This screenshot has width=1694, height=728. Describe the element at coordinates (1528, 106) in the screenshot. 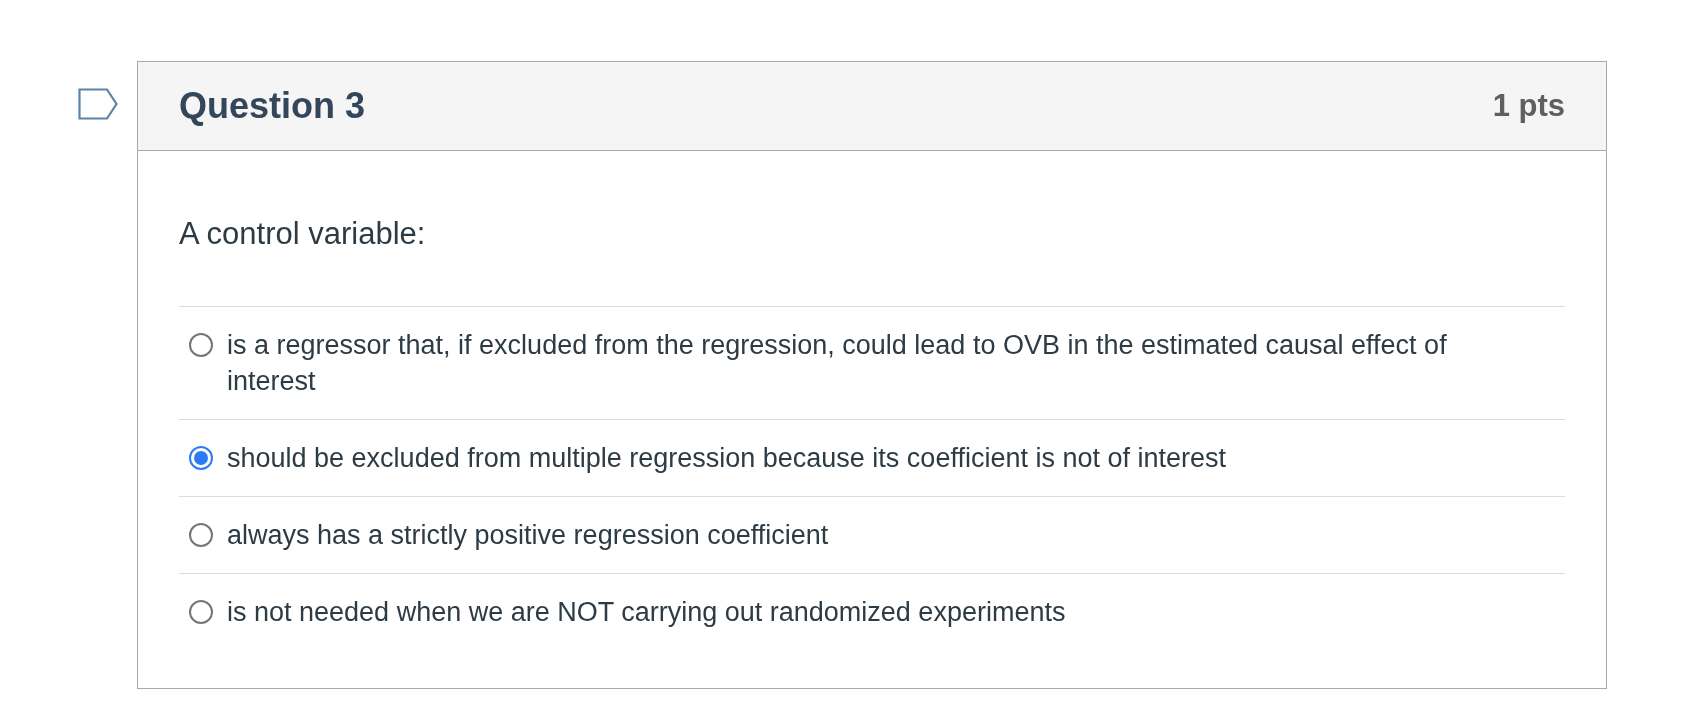

I see `points-label: 1 pts` at that location.